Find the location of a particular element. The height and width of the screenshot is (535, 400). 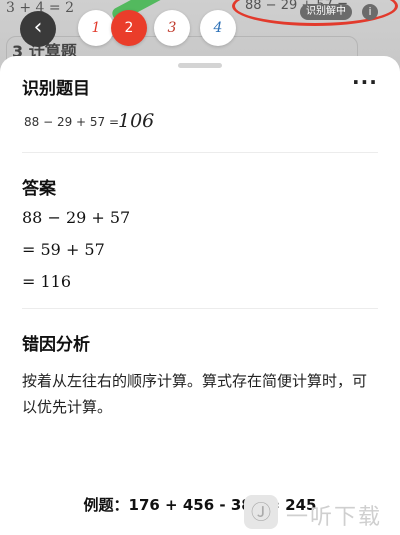

step-2-button: 2 is located at coordinates (129, 28).